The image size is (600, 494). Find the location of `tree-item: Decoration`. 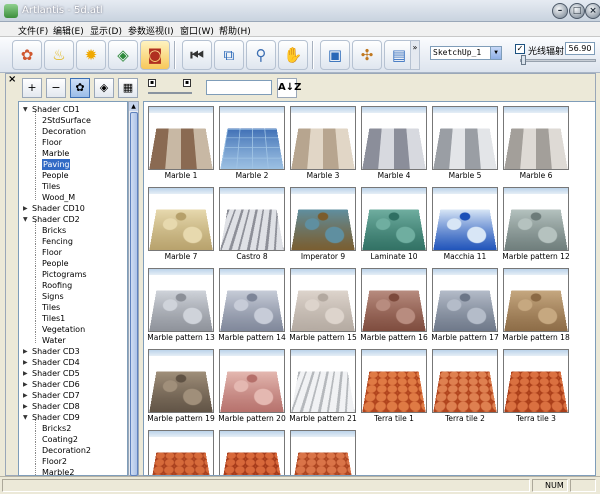

tree-item: Decoration is located at coordinates (64, 131).